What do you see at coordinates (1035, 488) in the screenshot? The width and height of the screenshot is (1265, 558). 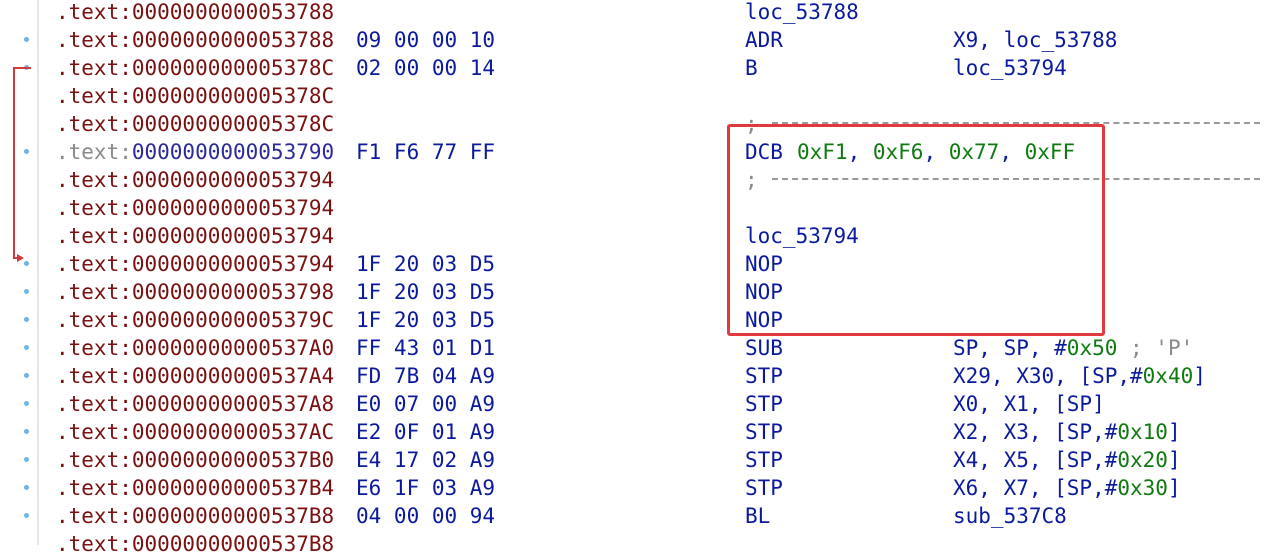 I see `operand-text: X6, X7, [SP,#` at bounding box center [1035, 488].